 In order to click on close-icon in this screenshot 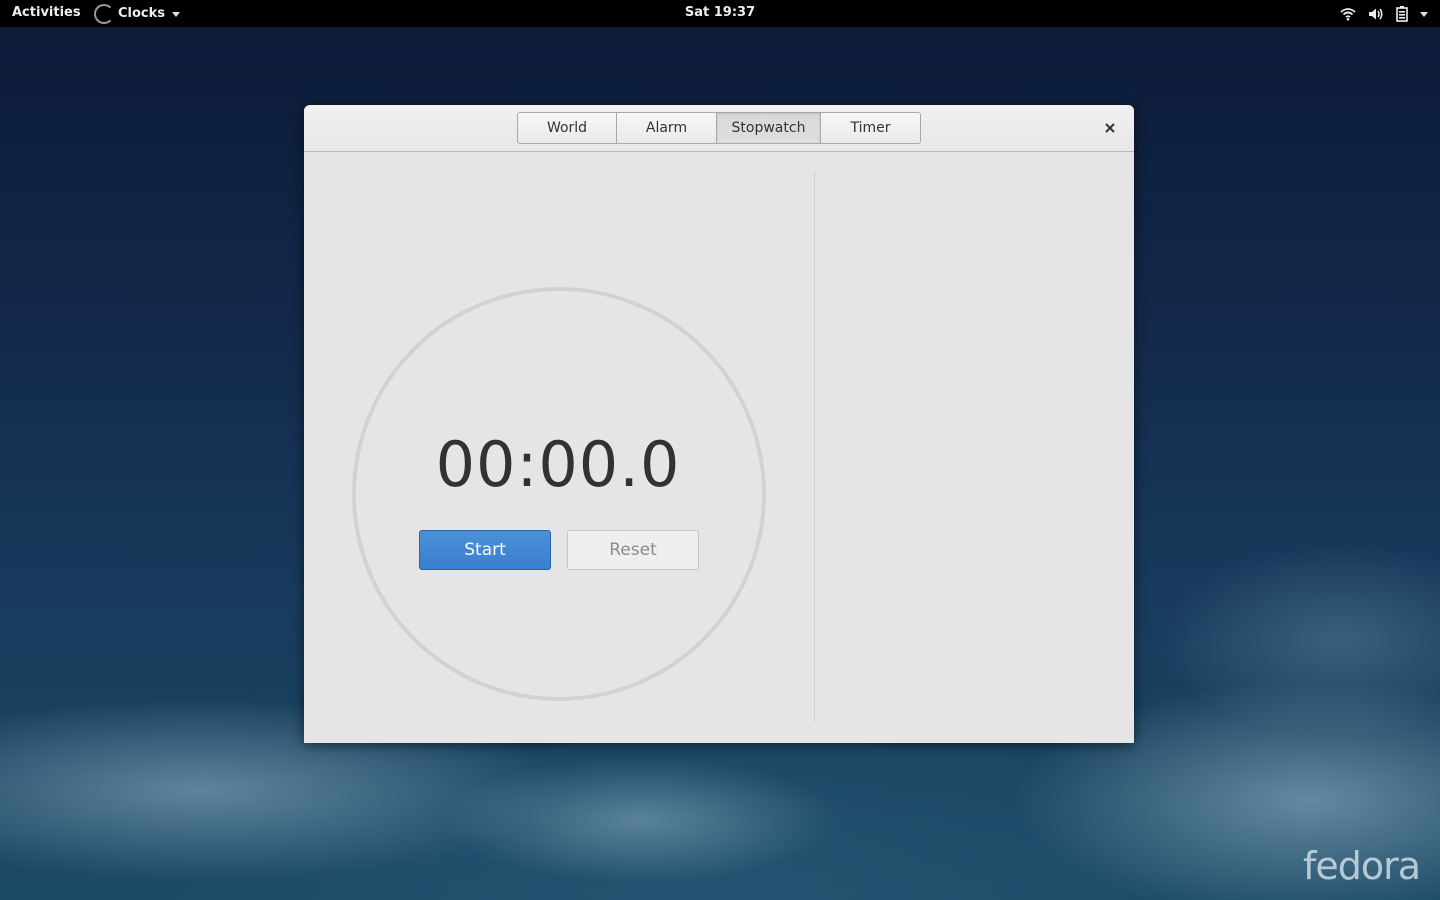, I will do `click(1110, 128)`.